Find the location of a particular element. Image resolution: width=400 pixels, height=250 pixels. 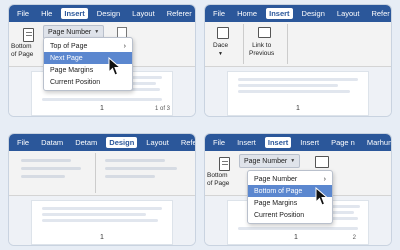

ribbon-tab-bar: File Datam Detam Design Layout Refer is located at coordinates (102, 142).